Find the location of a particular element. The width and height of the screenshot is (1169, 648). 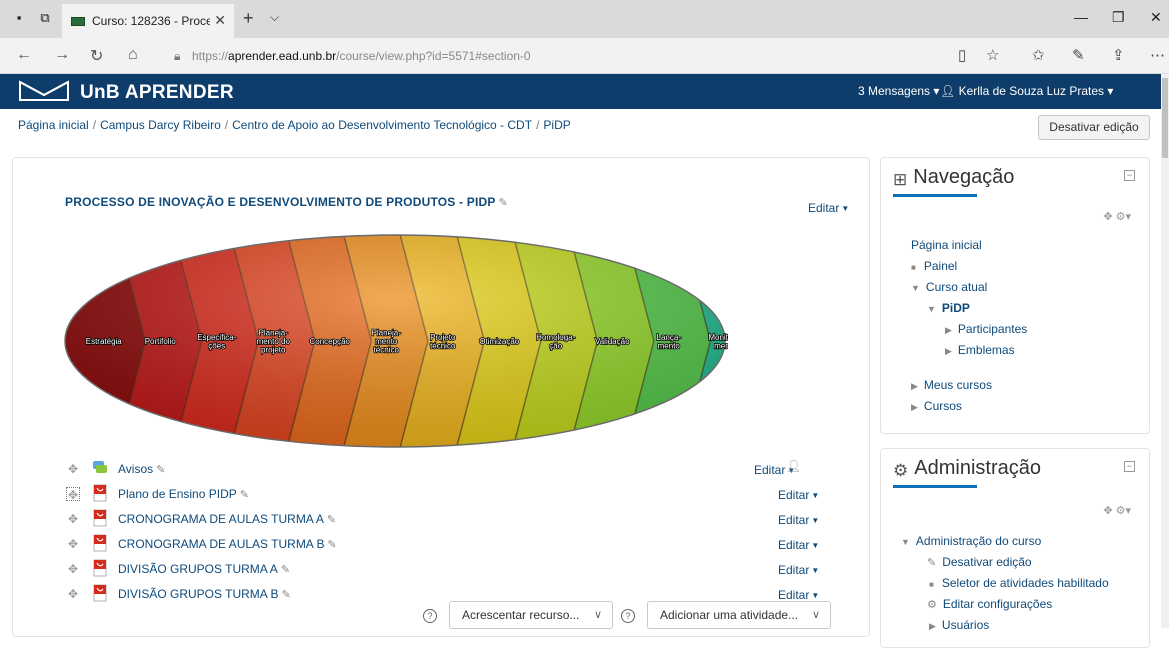

minimize-icon: — is located at coordinates (1081, 17).